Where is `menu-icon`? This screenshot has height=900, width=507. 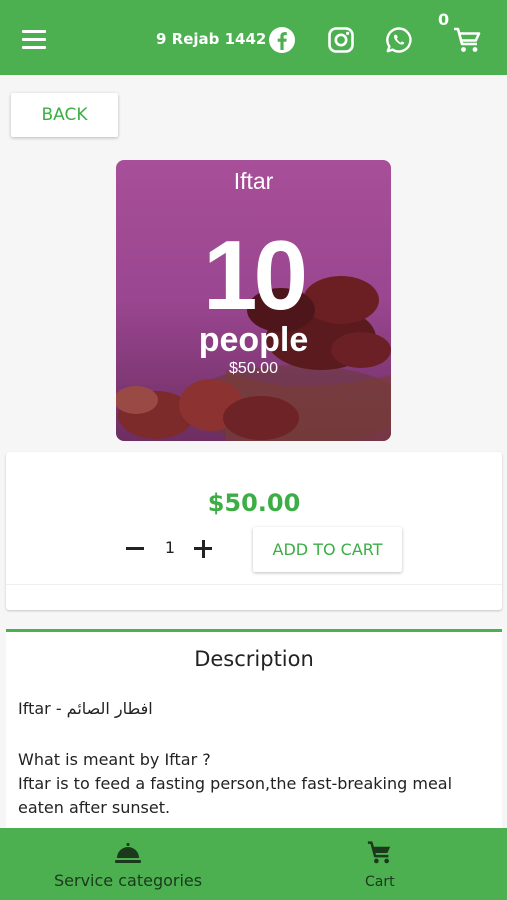
menu-icon is located at coordinates (35, 39).